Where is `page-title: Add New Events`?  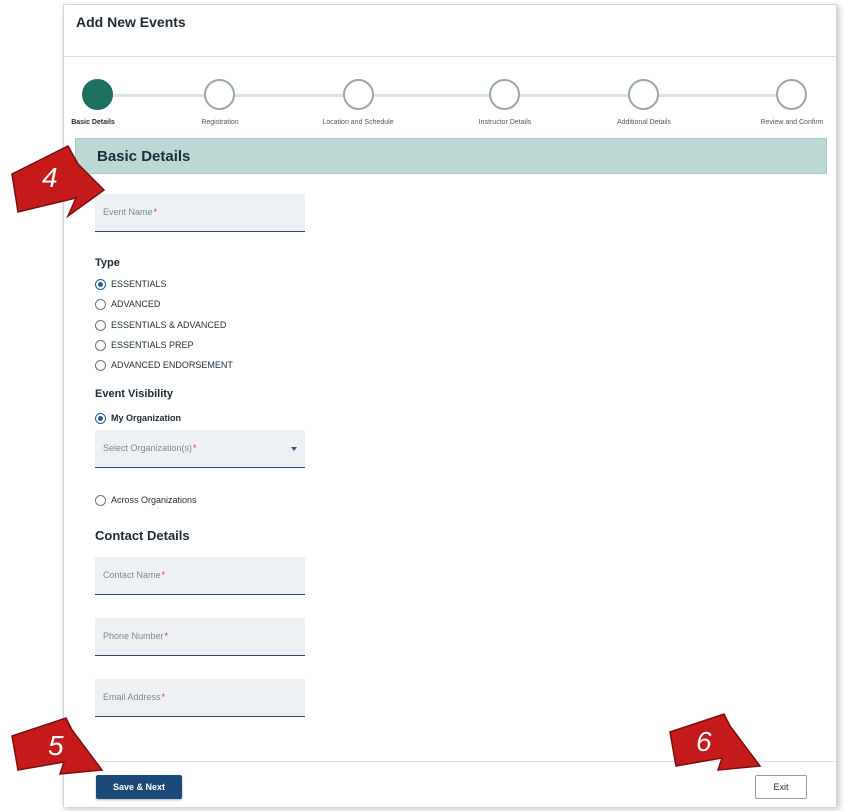
page-title: Add New Events is located at coordinates (131, 22).